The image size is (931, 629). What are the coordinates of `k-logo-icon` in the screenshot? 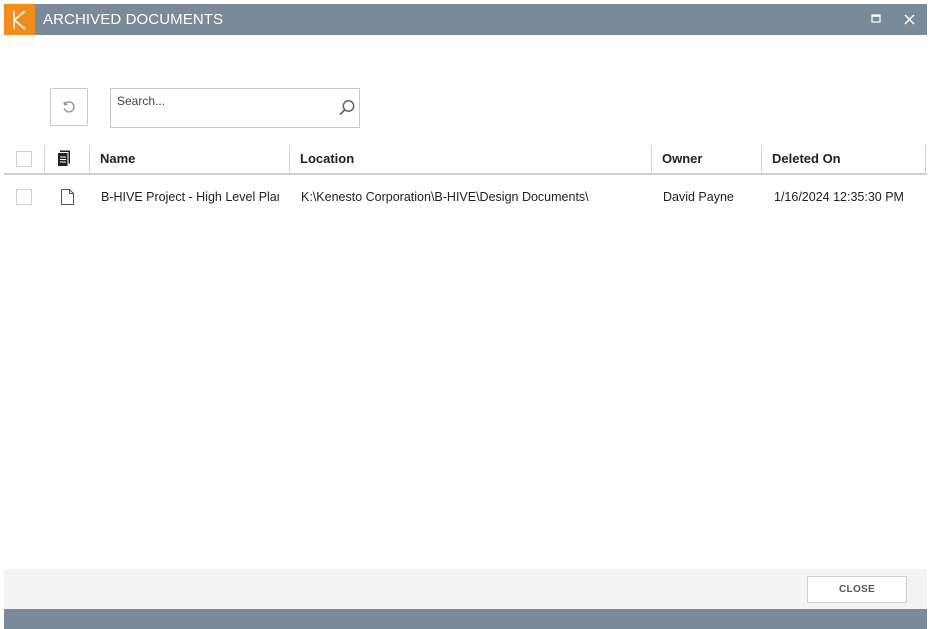 It's located at (19, 20).